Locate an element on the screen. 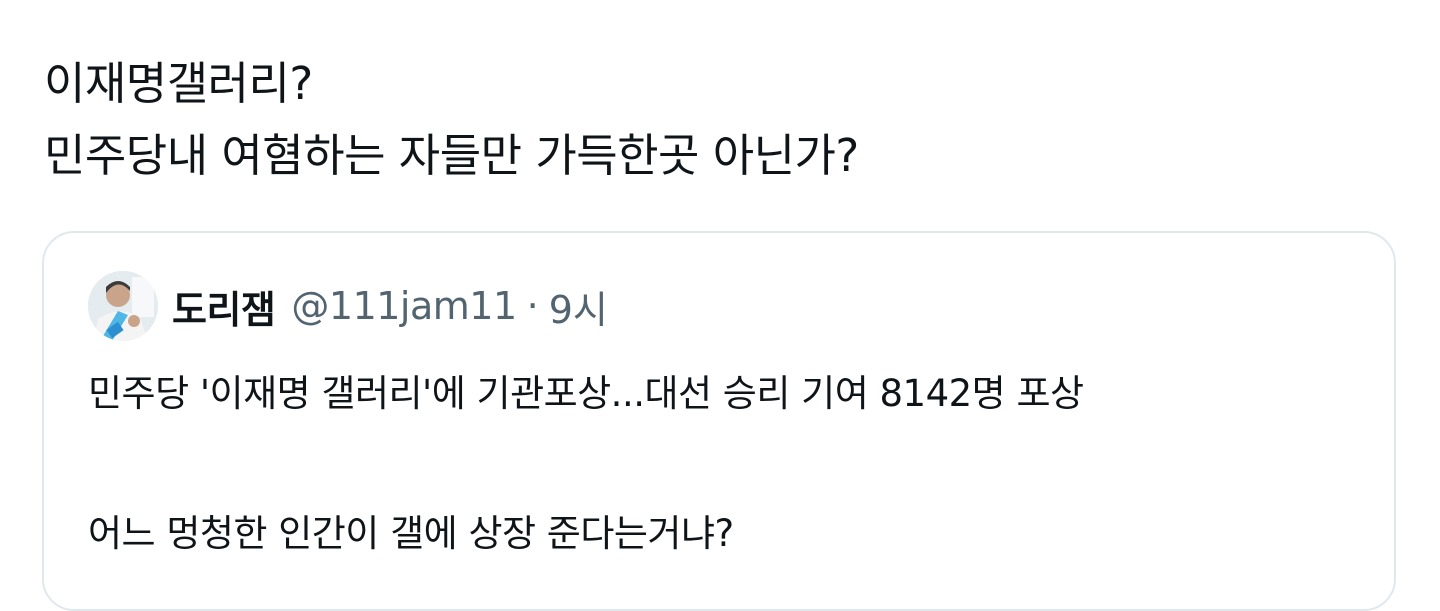 This screenshot has height=611, width=1440. quoted-tweet-header: 도리잼 @111jam11 · 9시 is located at coordinates (348, 306).